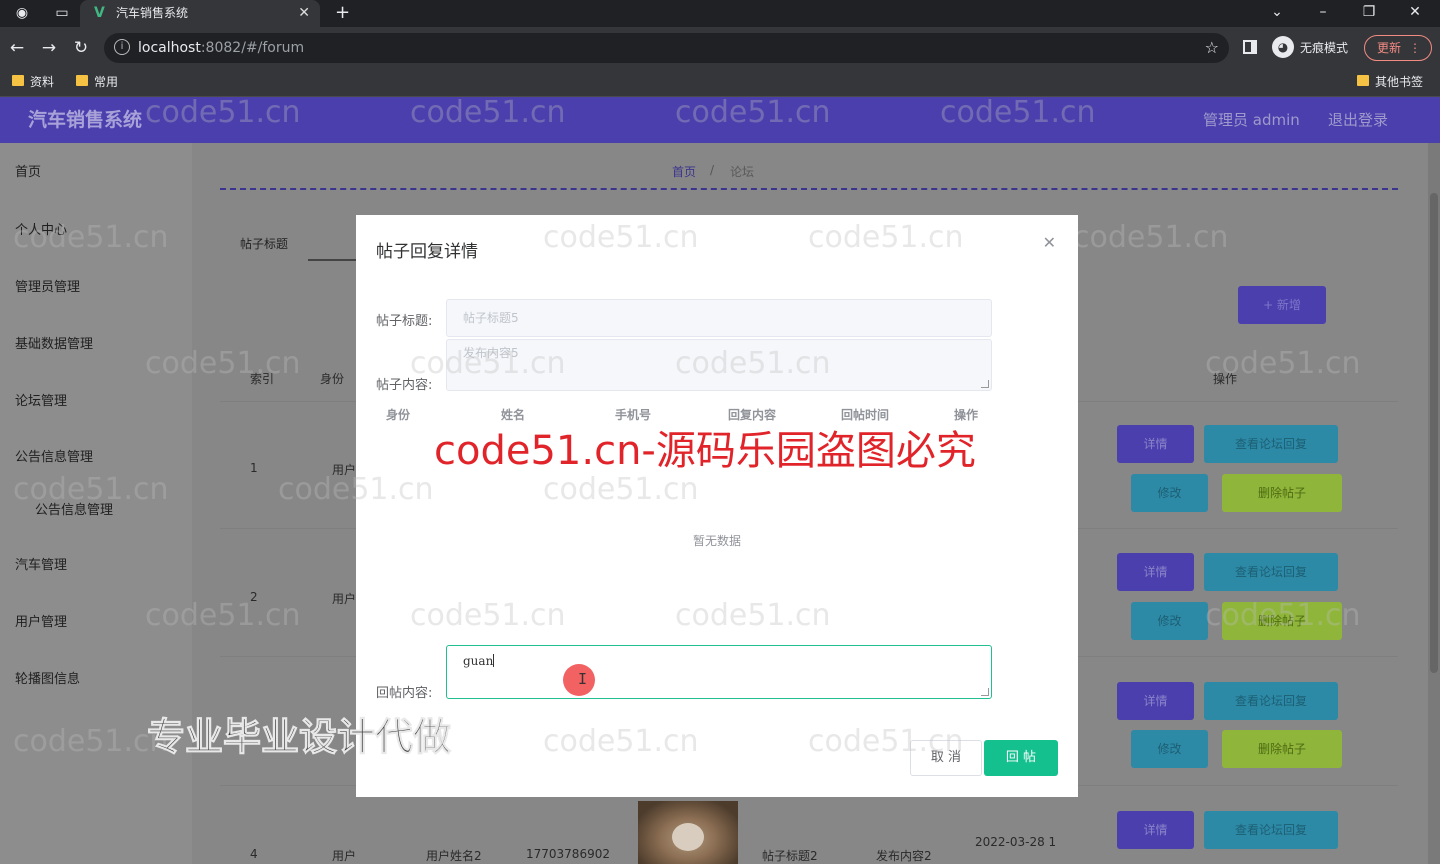  I want to click on header-divider, so click(809, 189).